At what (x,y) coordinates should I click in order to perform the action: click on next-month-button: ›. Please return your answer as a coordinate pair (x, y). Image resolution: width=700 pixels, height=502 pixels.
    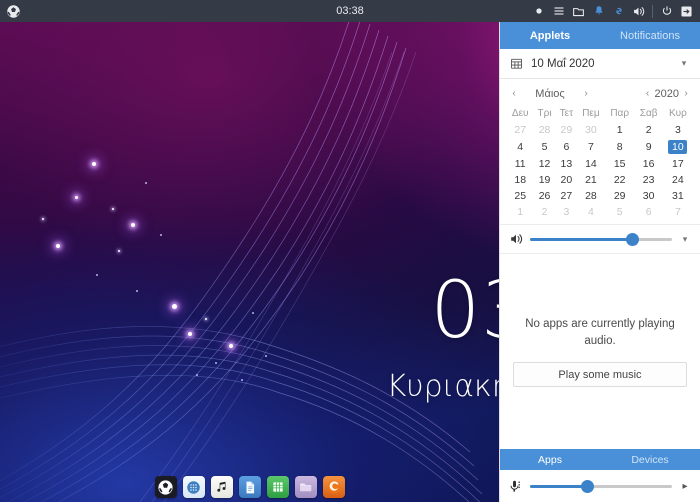
    Looking at the image, I should click on (586, 93).